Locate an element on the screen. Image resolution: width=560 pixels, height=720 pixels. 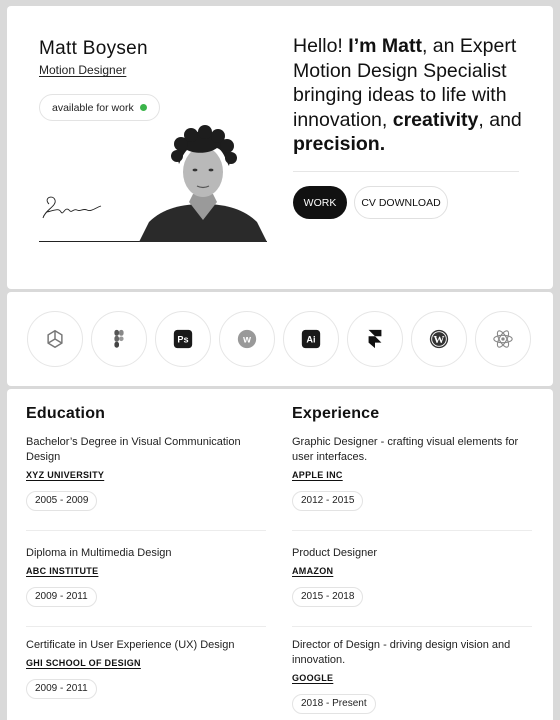
tool-react is located at coordinates (503, 339).